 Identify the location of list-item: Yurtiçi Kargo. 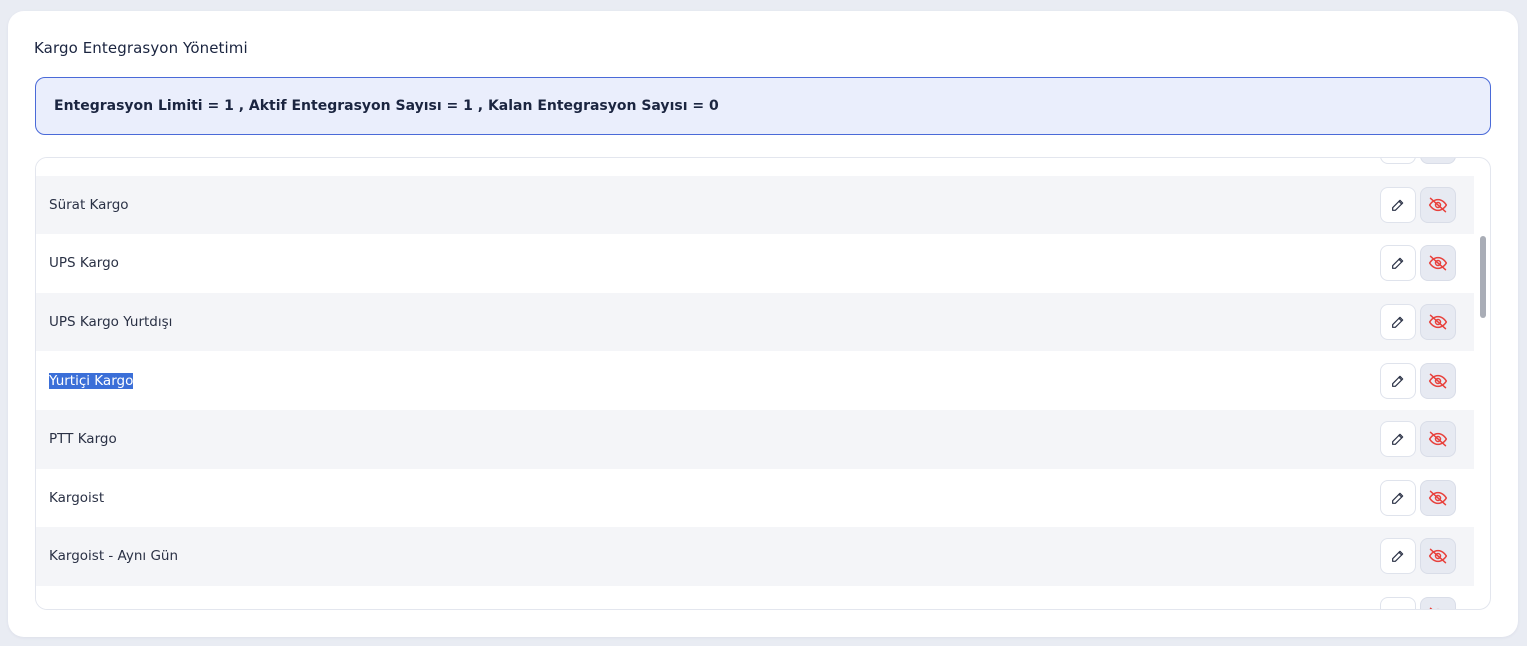
(755, 380).